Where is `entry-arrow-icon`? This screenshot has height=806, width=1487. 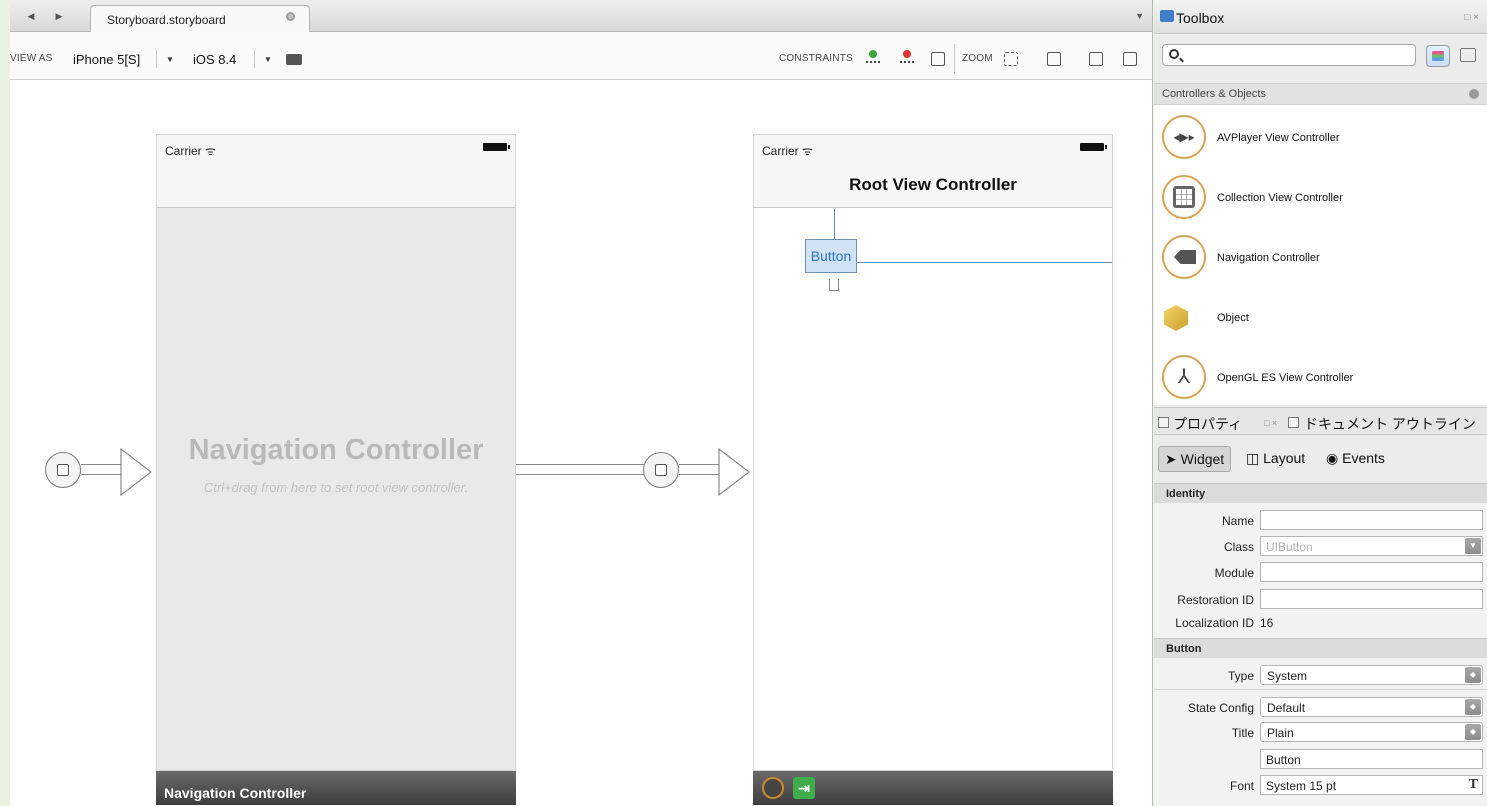 entry-arrow-icon is located at coordinates (136, 472).